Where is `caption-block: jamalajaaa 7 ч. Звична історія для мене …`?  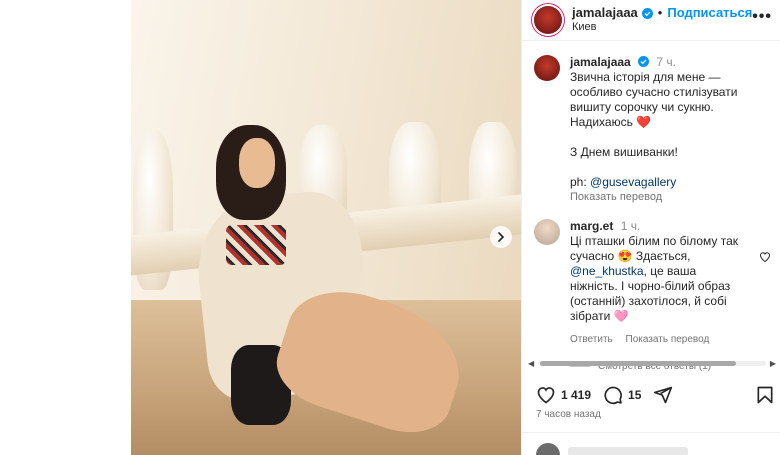
caption-block: jamalajaaa 7 ч. Звична історія для мене … is located at coordinates (651, 123).